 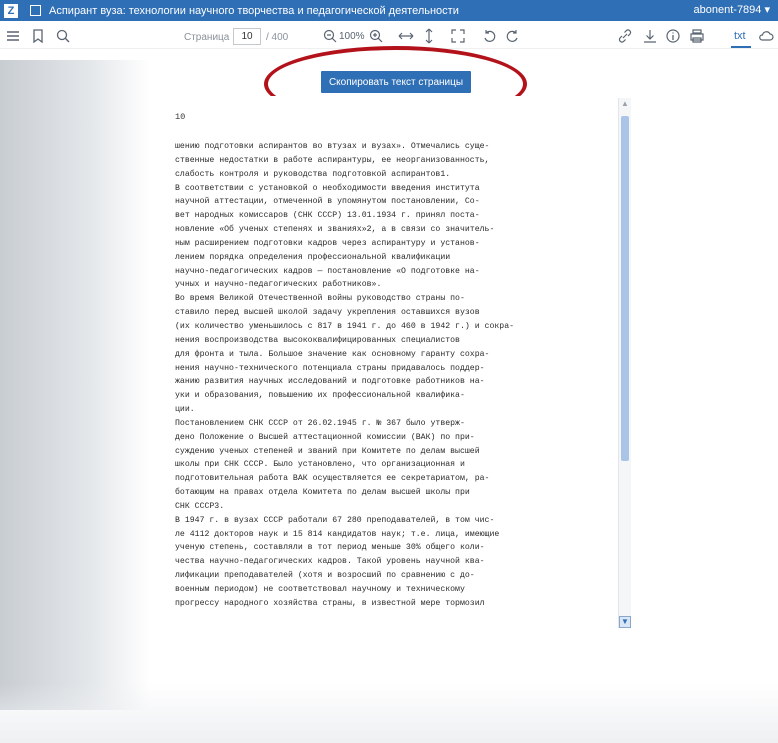 What do you see at coordinates (429, 36) in the screenshot?
I see `fit-height-icon` at bounding box center [429, 36].